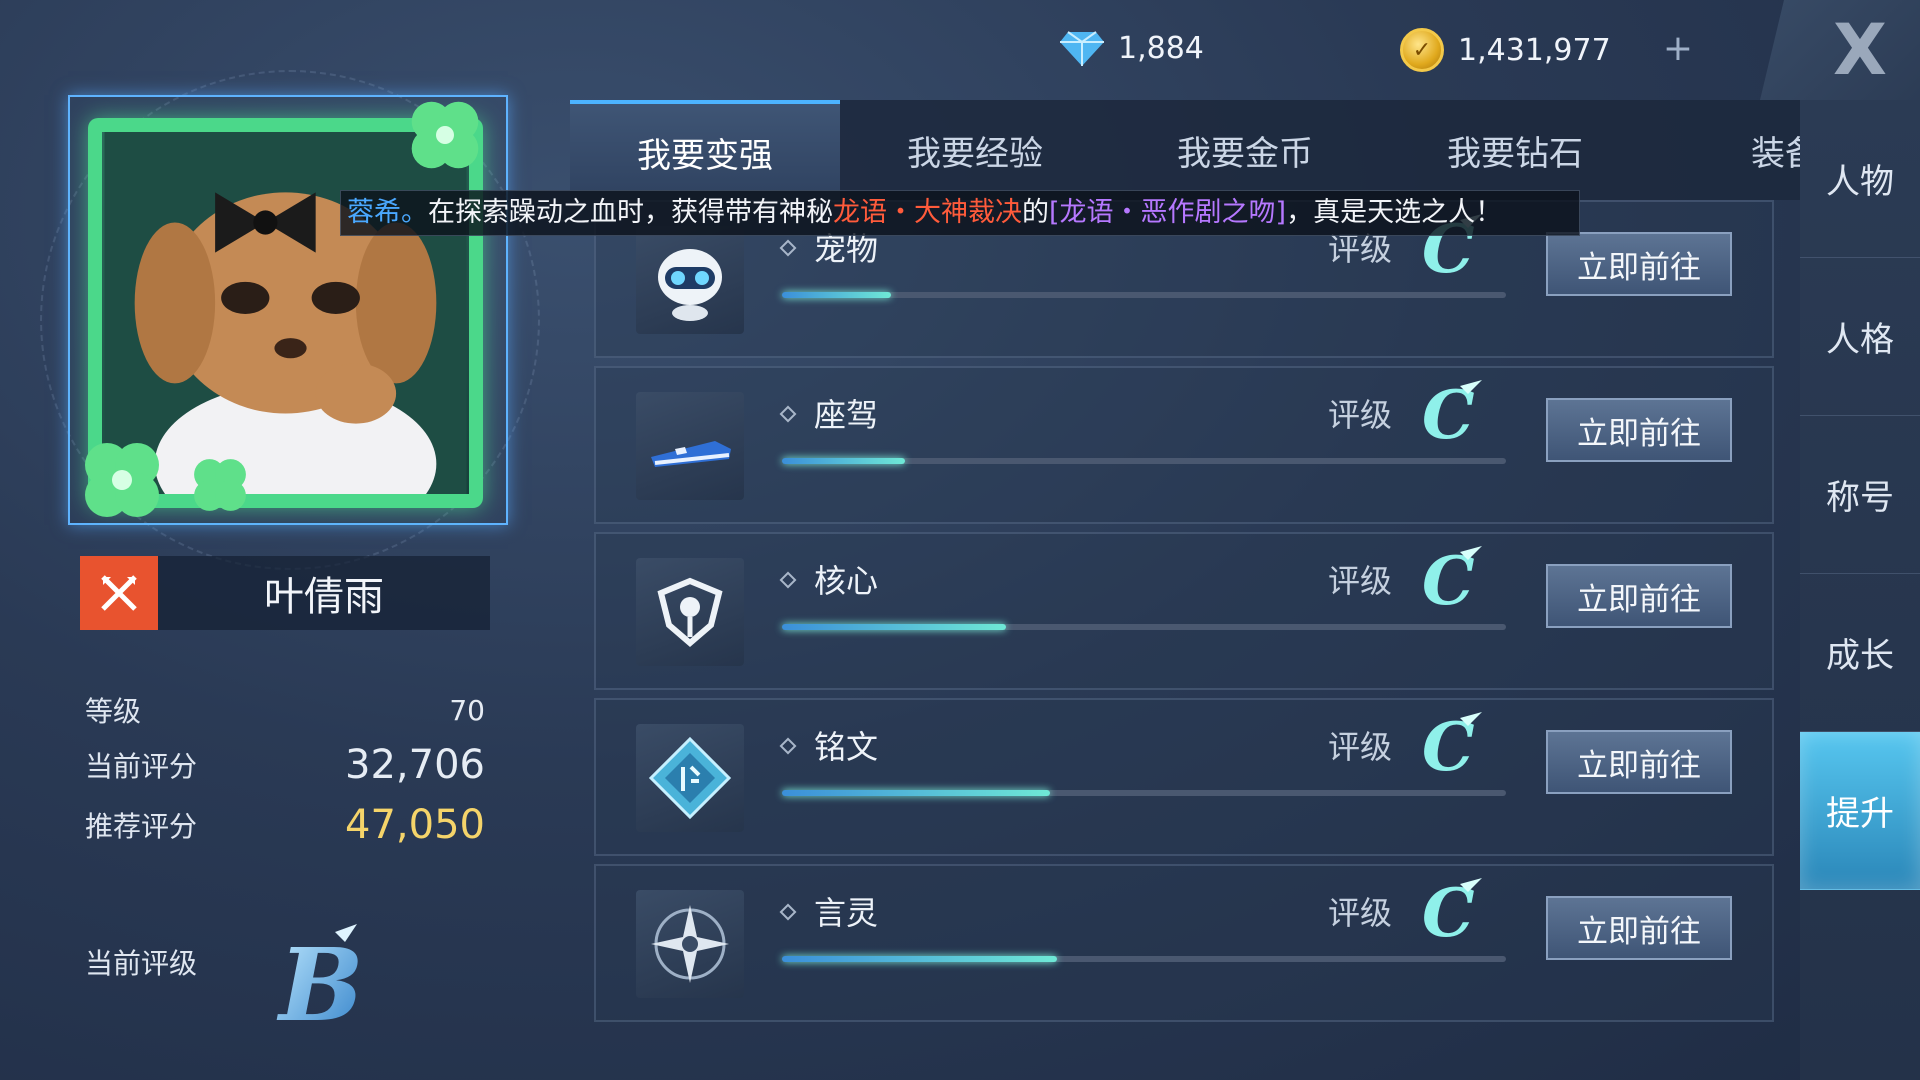 This screenshot has width=1920, height=1080. What do you see at coordinates (1422, 50) in the screenshot?
I see `gold-coin-icon: ✓` at bounding box center [1422, 50].